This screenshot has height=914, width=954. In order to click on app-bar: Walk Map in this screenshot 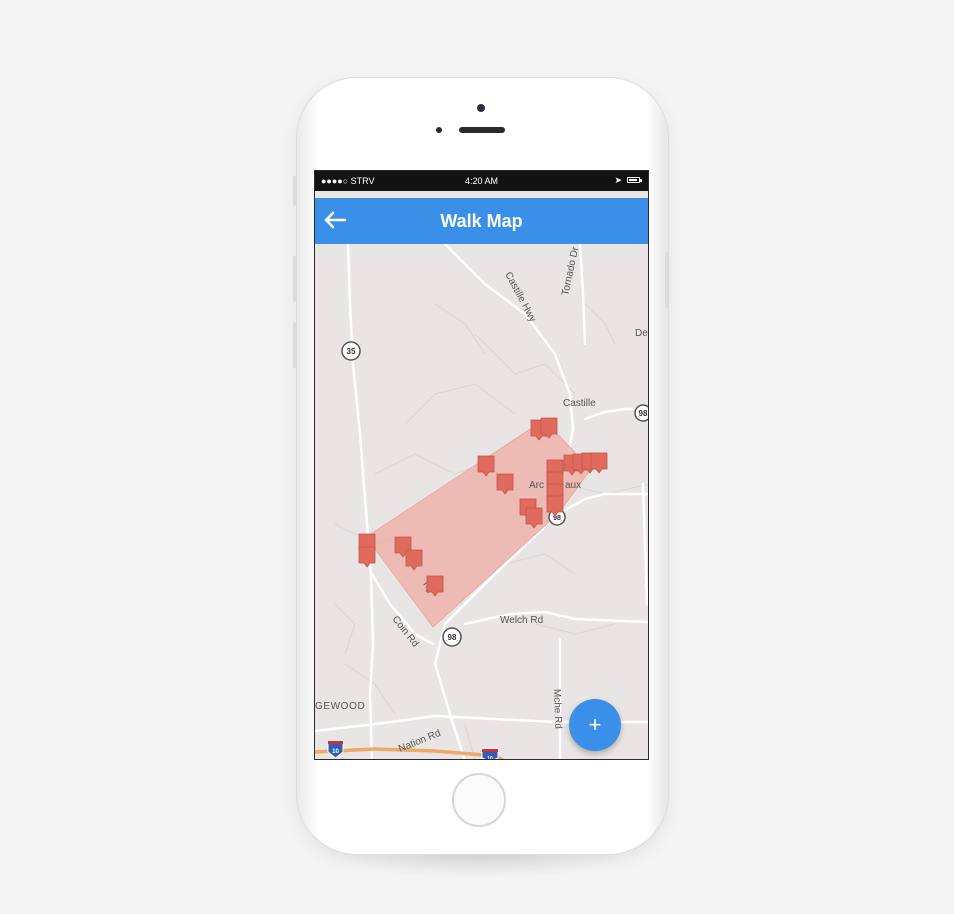, I will do `click(481, 221)`.